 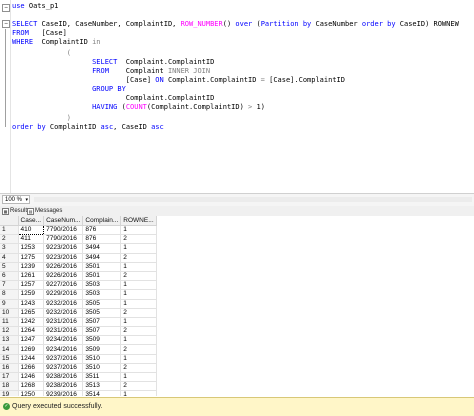 What do you see at coordinates (9, 258) in the screenshot?
I see `row-number: 4` at bounding box center [9, 258].